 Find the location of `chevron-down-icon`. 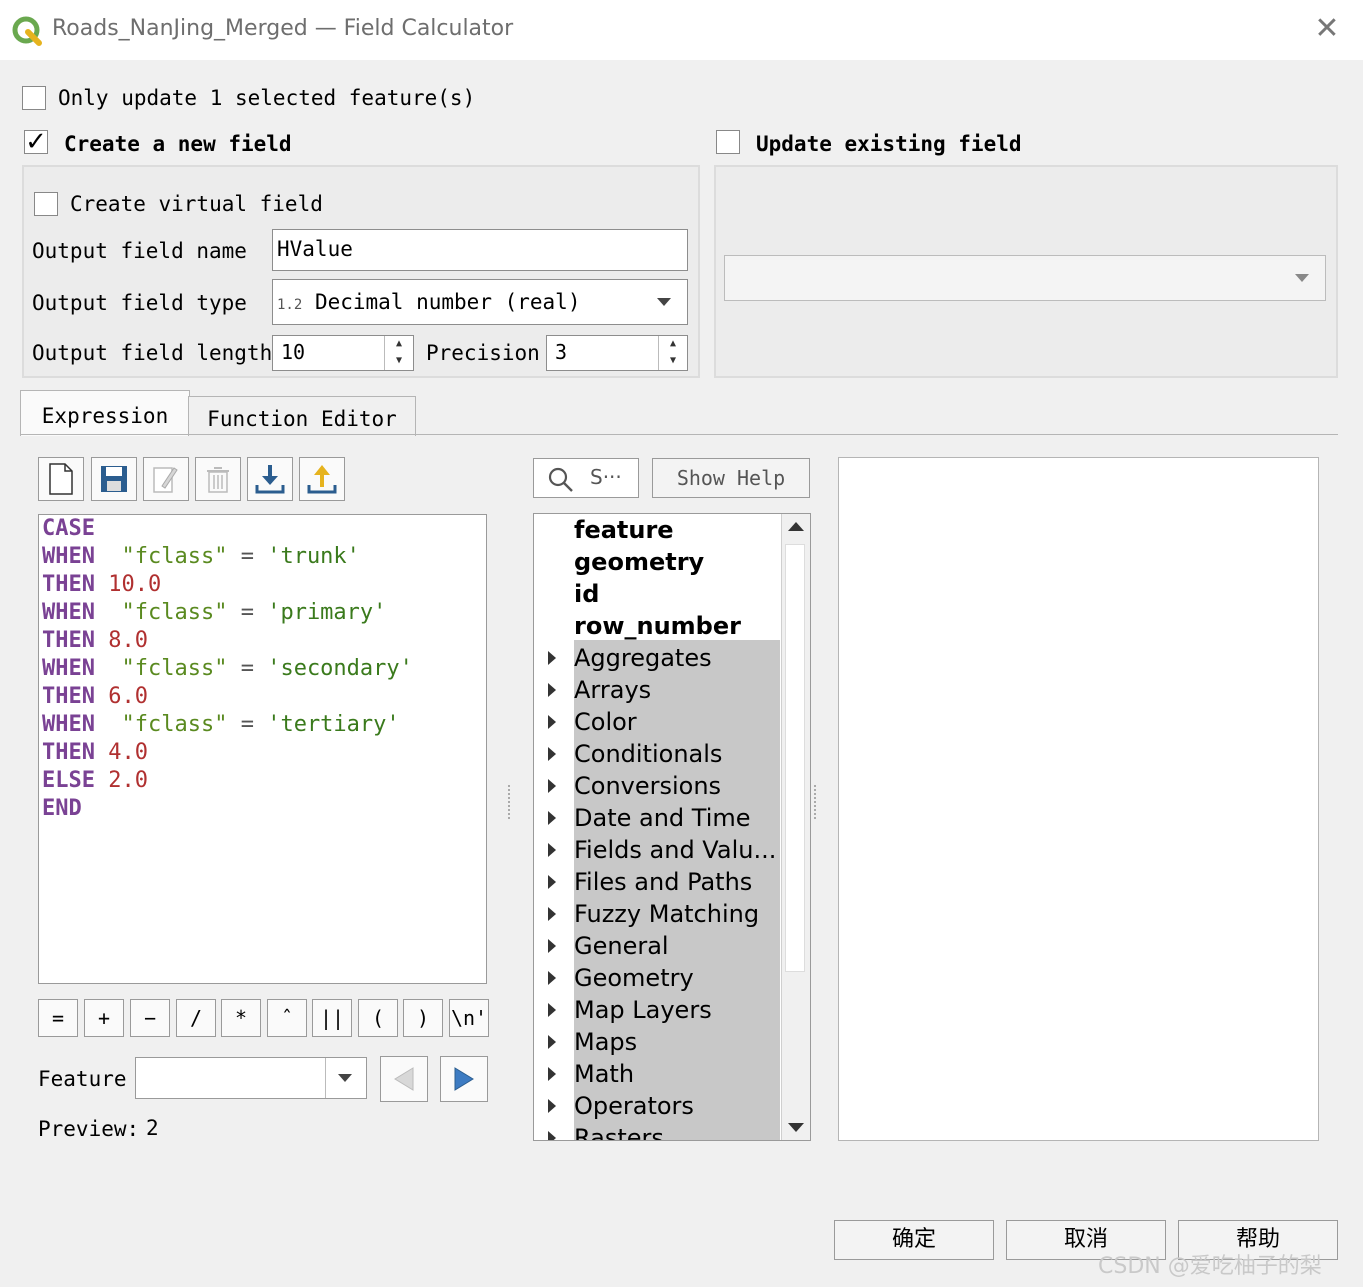

chevron-down-icon is located at coordinates (1302, 278).